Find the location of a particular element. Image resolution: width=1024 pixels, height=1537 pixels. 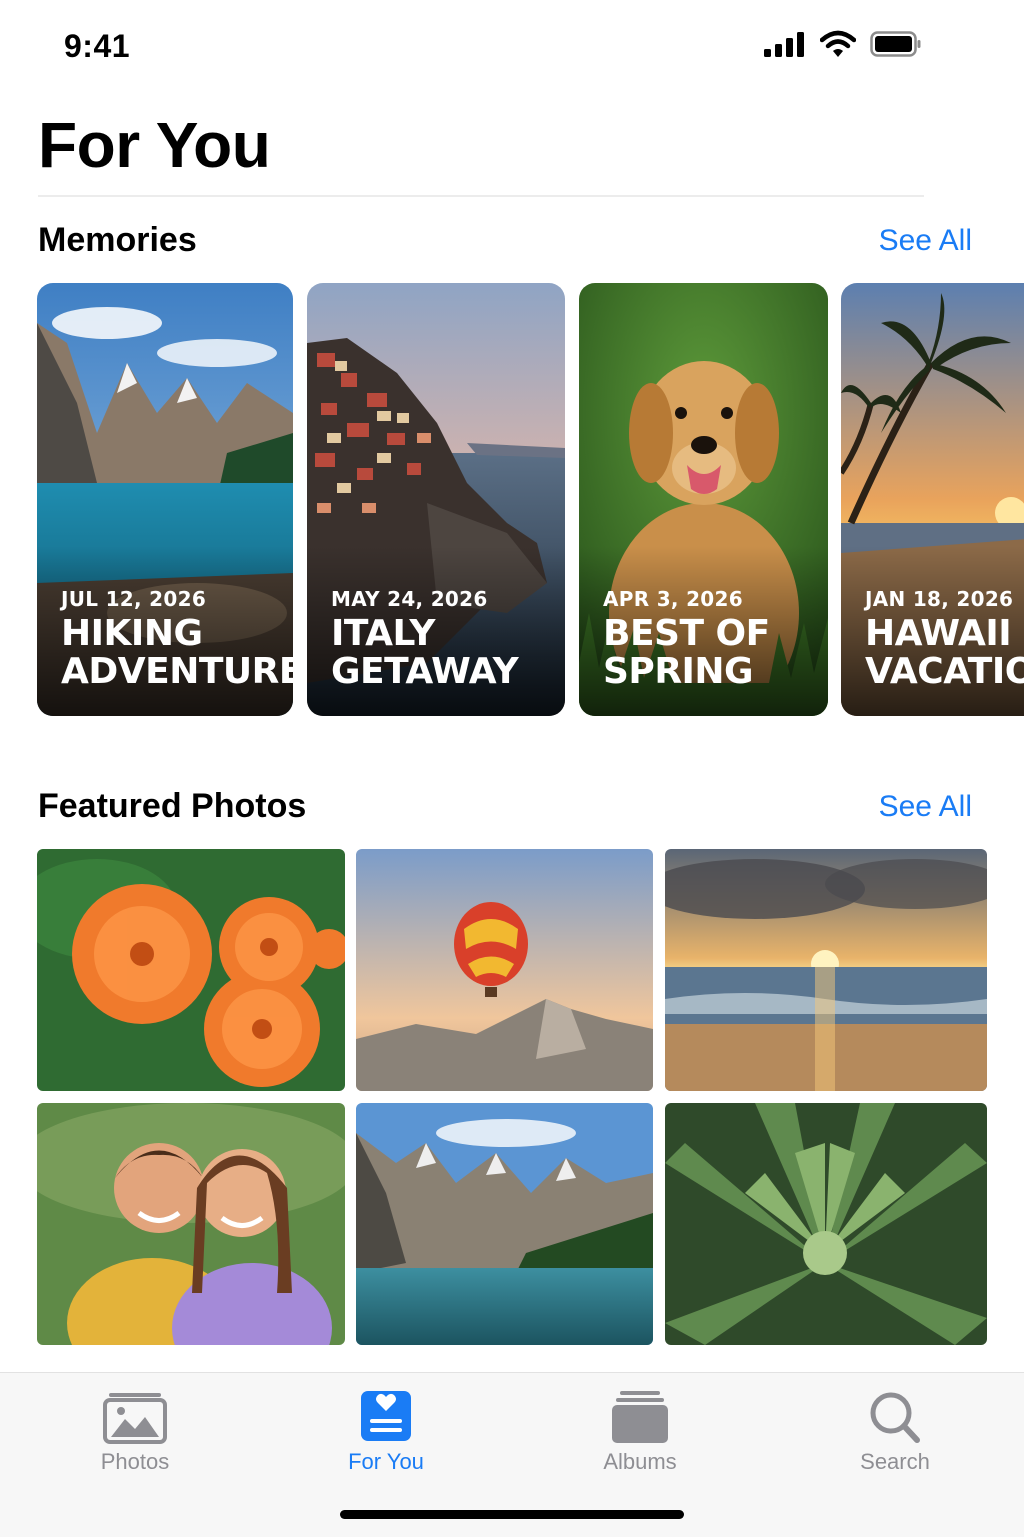

wifi-icon is located at coordinates (838, 43).